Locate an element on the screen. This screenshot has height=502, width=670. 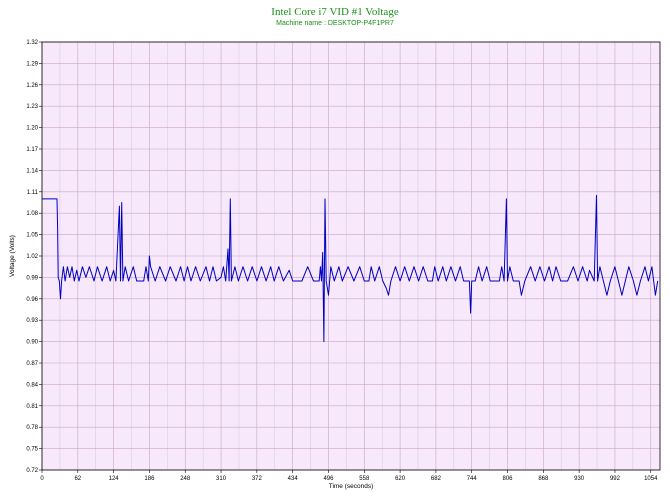
x-tick-label: 124 is located at coordinates (114, 479).